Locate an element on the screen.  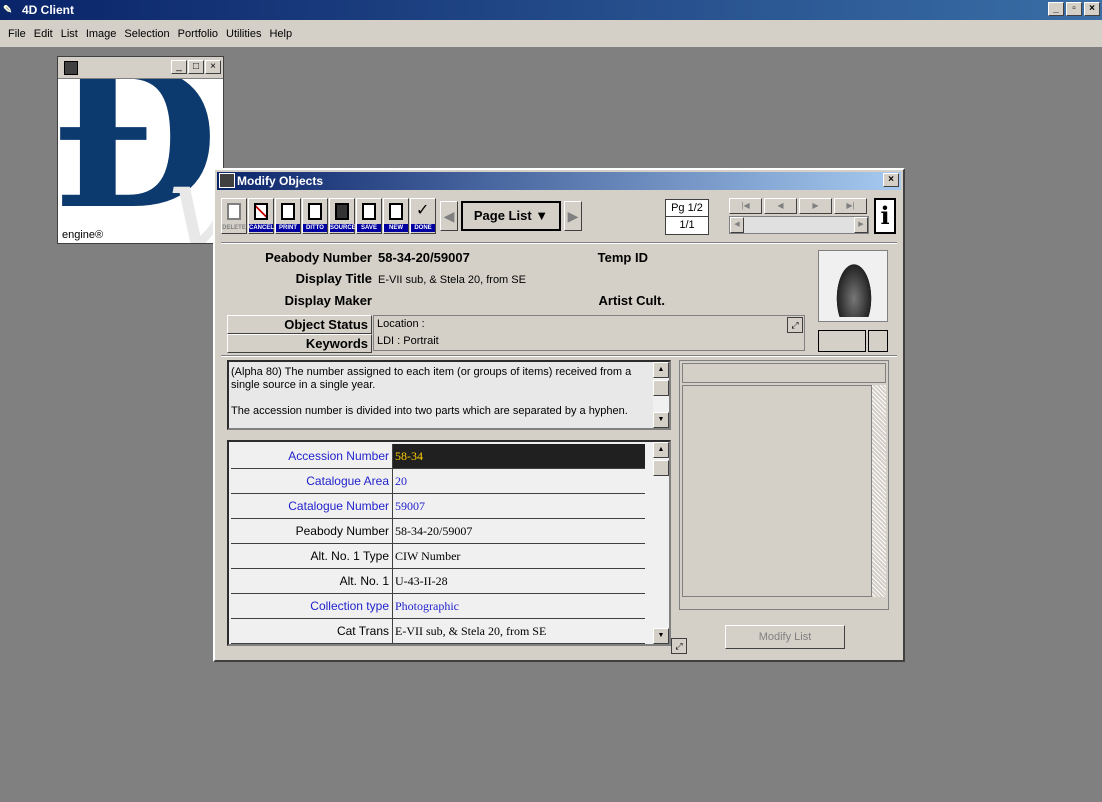
maximize-button: □ is located at coordinates (196, 67).